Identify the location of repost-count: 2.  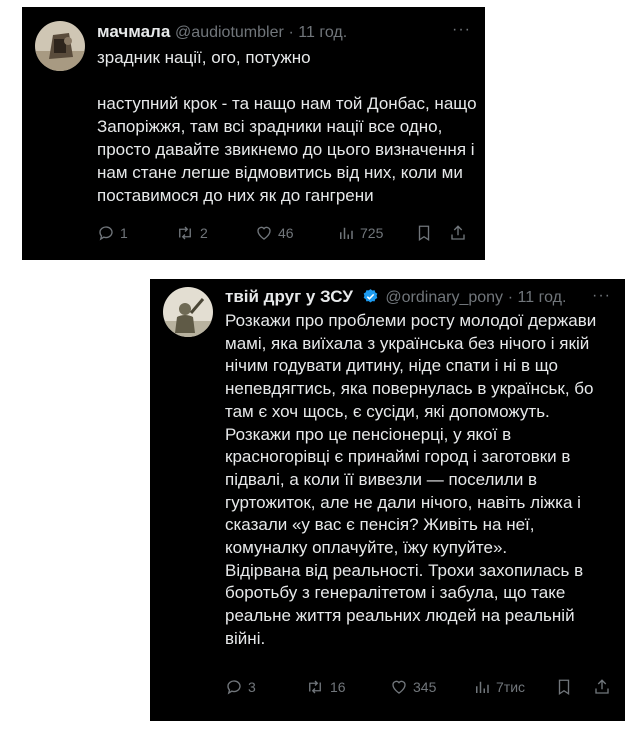
(204, 233).